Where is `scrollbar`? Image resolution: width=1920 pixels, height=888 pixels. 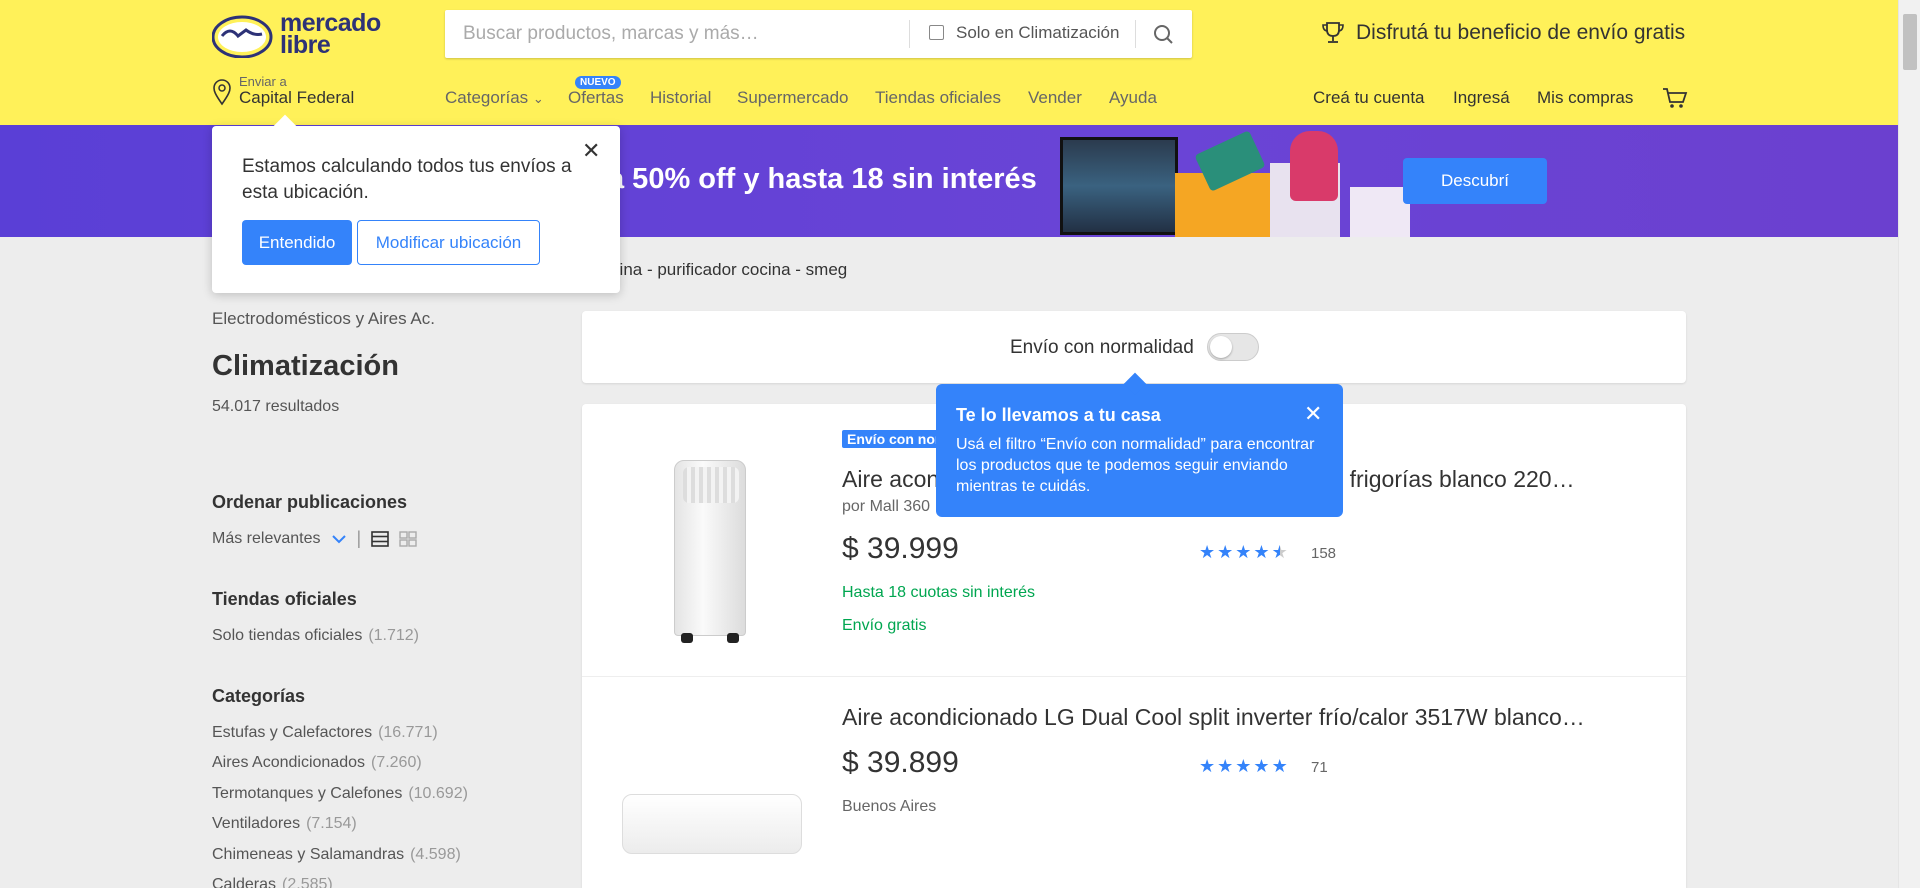 scrollbar is located at coordinates (1909, 444).